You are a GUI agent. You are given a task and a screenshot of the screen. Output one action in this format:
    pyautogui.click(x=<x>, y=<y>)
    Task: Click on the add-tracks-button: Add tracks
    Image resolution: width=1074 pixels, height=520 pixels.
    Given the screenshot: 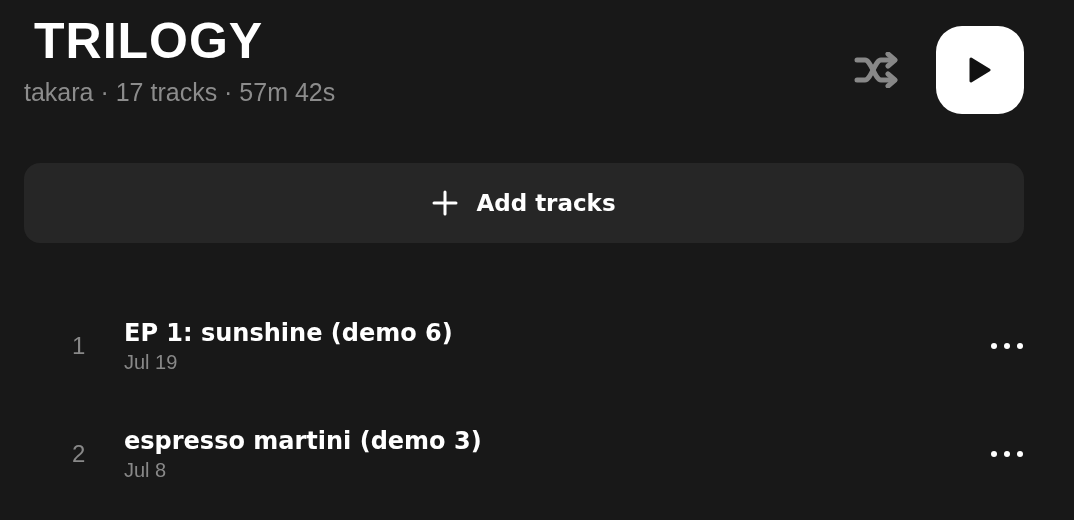 What is the action you would take?
    pyautogui.click(x=524, y=203)
    